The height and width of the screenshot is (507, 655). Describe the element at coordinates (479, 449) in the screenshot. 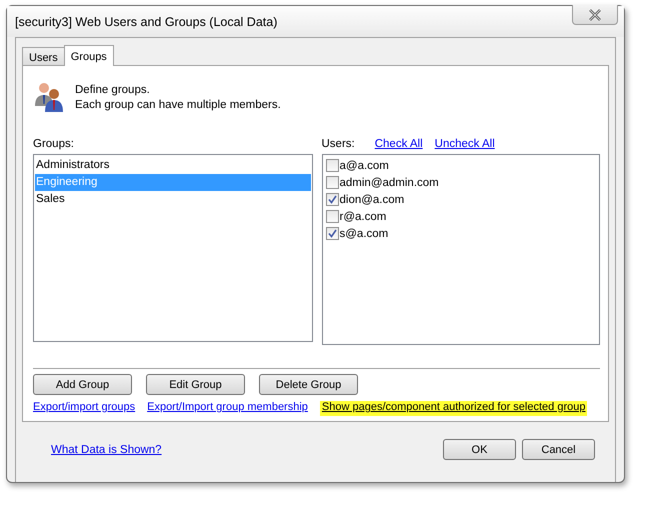

I see `dialog-button: OK` at that location.